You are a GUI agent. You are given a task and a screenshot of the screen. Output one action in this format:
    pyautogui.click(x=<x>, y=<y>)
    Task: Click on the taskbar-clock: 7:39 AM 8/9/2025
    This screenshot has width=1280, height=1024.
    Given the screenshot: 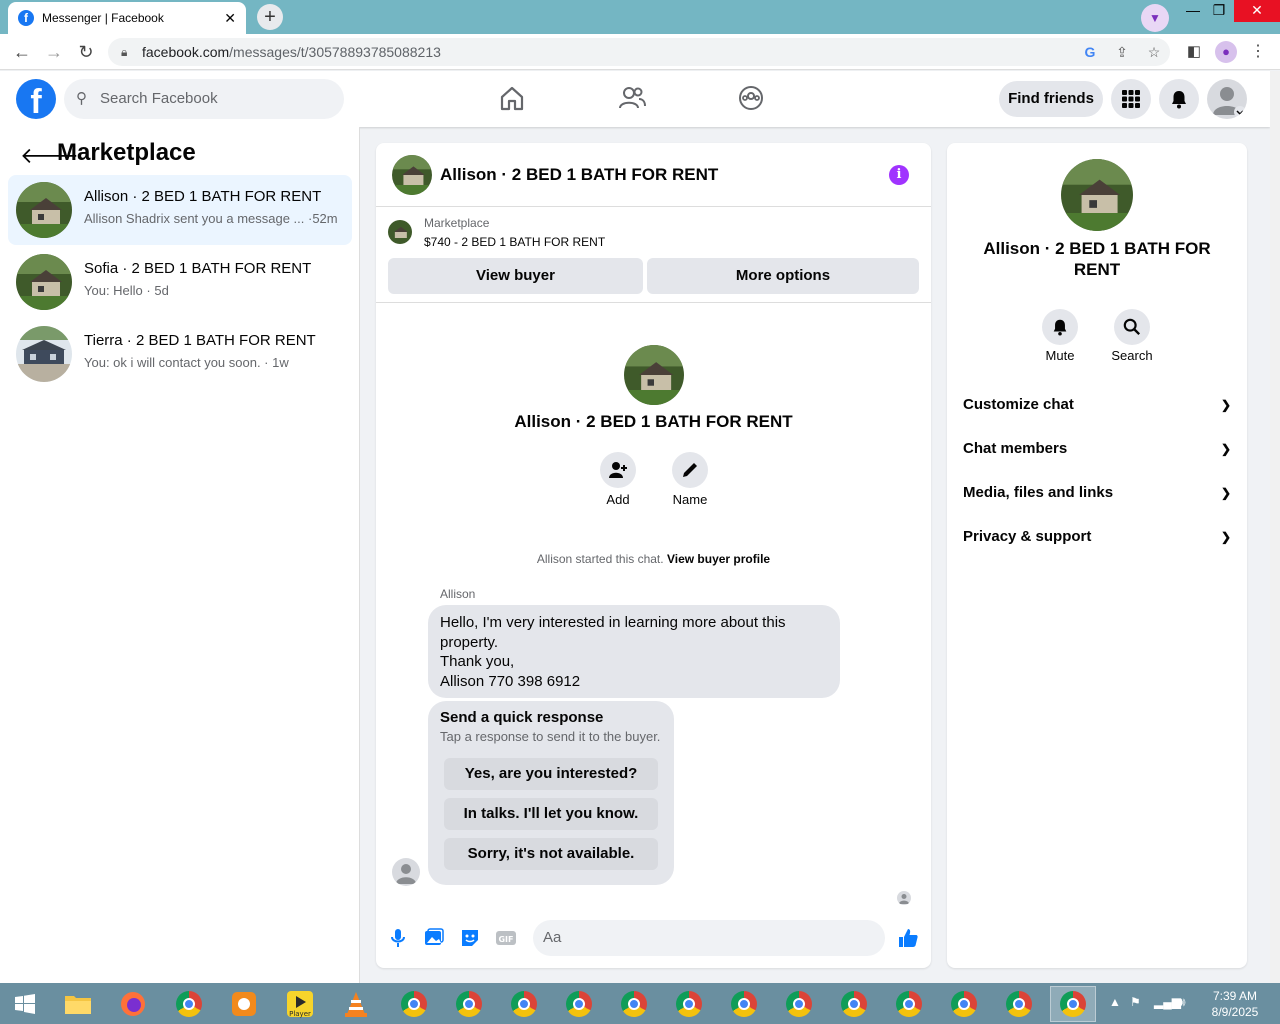 What is the action you would take?
    pyautogui.click(x=1235, y=1004)
    